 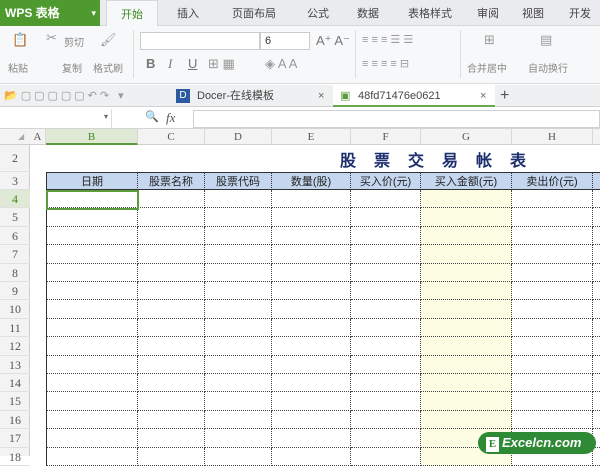 What do you see at coordinates (15, 438) in the screenshot?
I see `row-header-17: 17` at bounding box center [15, 438].